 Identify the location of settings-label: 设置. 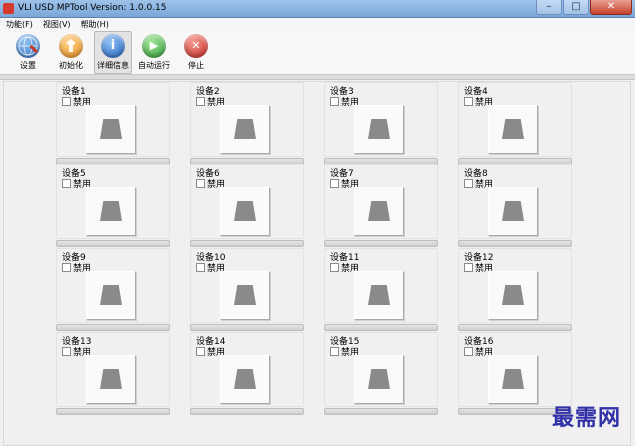
(28, 65).